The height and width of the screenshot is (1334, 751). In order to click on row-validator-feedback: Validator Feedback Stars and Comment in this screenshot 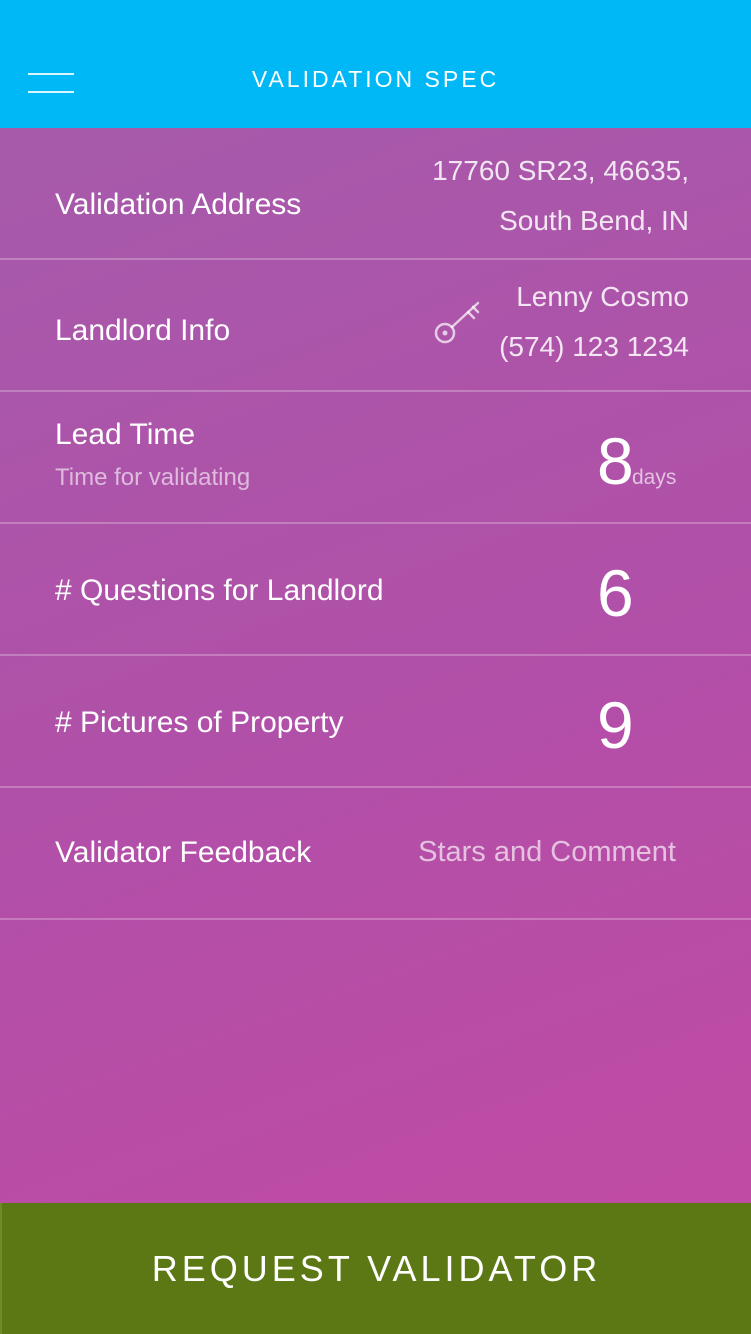, I will do `click(375, 854)`.